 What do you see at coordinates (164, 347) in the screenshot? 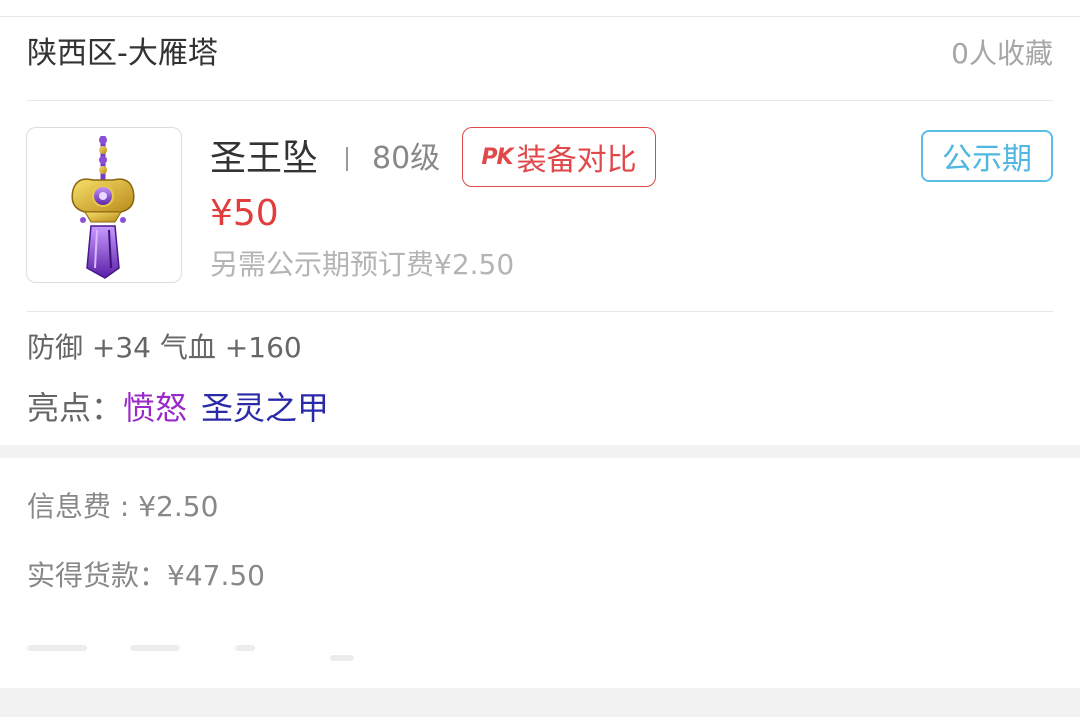
I see `item-attributes: 防御 +34 气血 +160` at bounding box center [164, 347].